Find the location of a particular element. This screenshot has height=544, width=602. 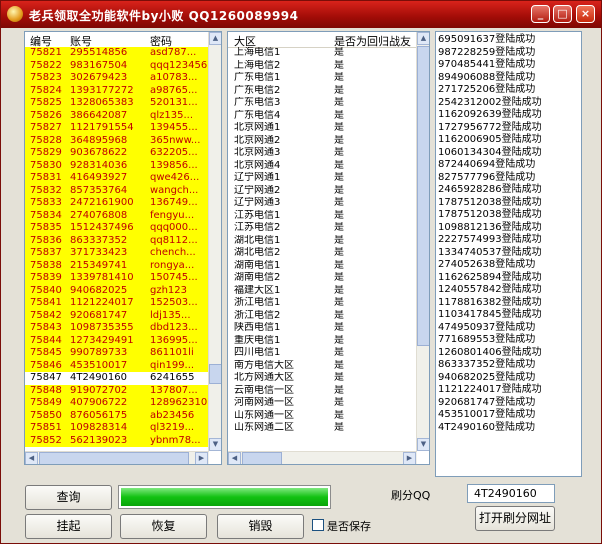

table-row: 75840 940682025 gzh123 is located at coordinates (116, 290).